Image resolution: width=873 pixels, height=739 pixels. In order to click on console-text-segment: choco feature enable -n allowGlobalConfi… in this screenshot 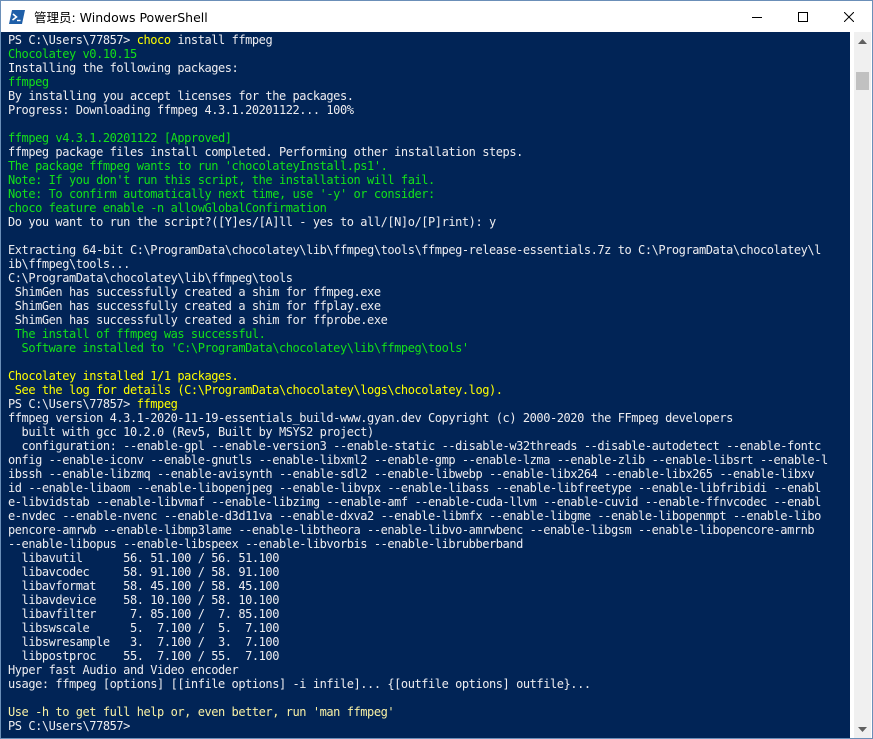, I will do `click(167, 208)`.